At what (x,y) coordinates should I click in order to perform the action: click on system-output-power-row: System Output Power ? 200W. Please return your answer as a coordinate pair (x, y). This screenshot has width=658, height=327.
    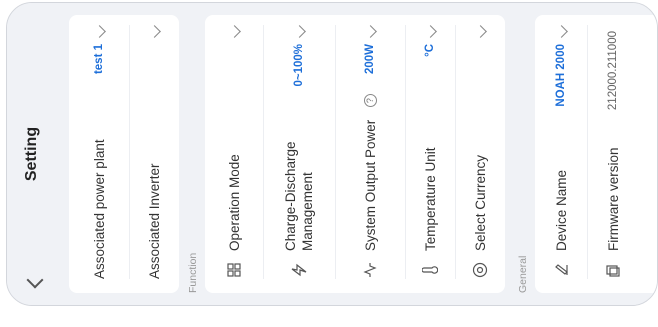
    Looking at the image, I should click on (370, 154).